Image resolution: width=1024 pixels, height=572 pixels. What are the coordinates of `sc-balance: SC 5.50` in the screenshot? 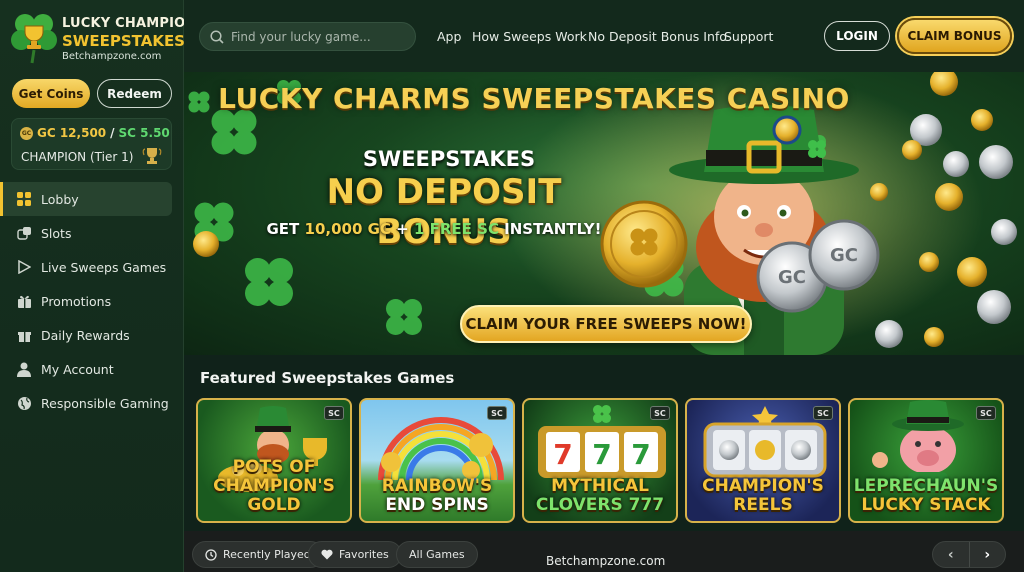 It's located at (144, 133).